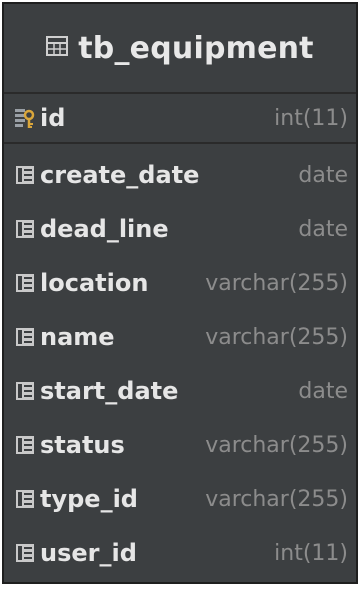 This screenshot has height=591, width=364. What do you see at coordinates (311, 553) in the screenshot?
I see `column-type: int(11)` at bounding box center [311, 553].